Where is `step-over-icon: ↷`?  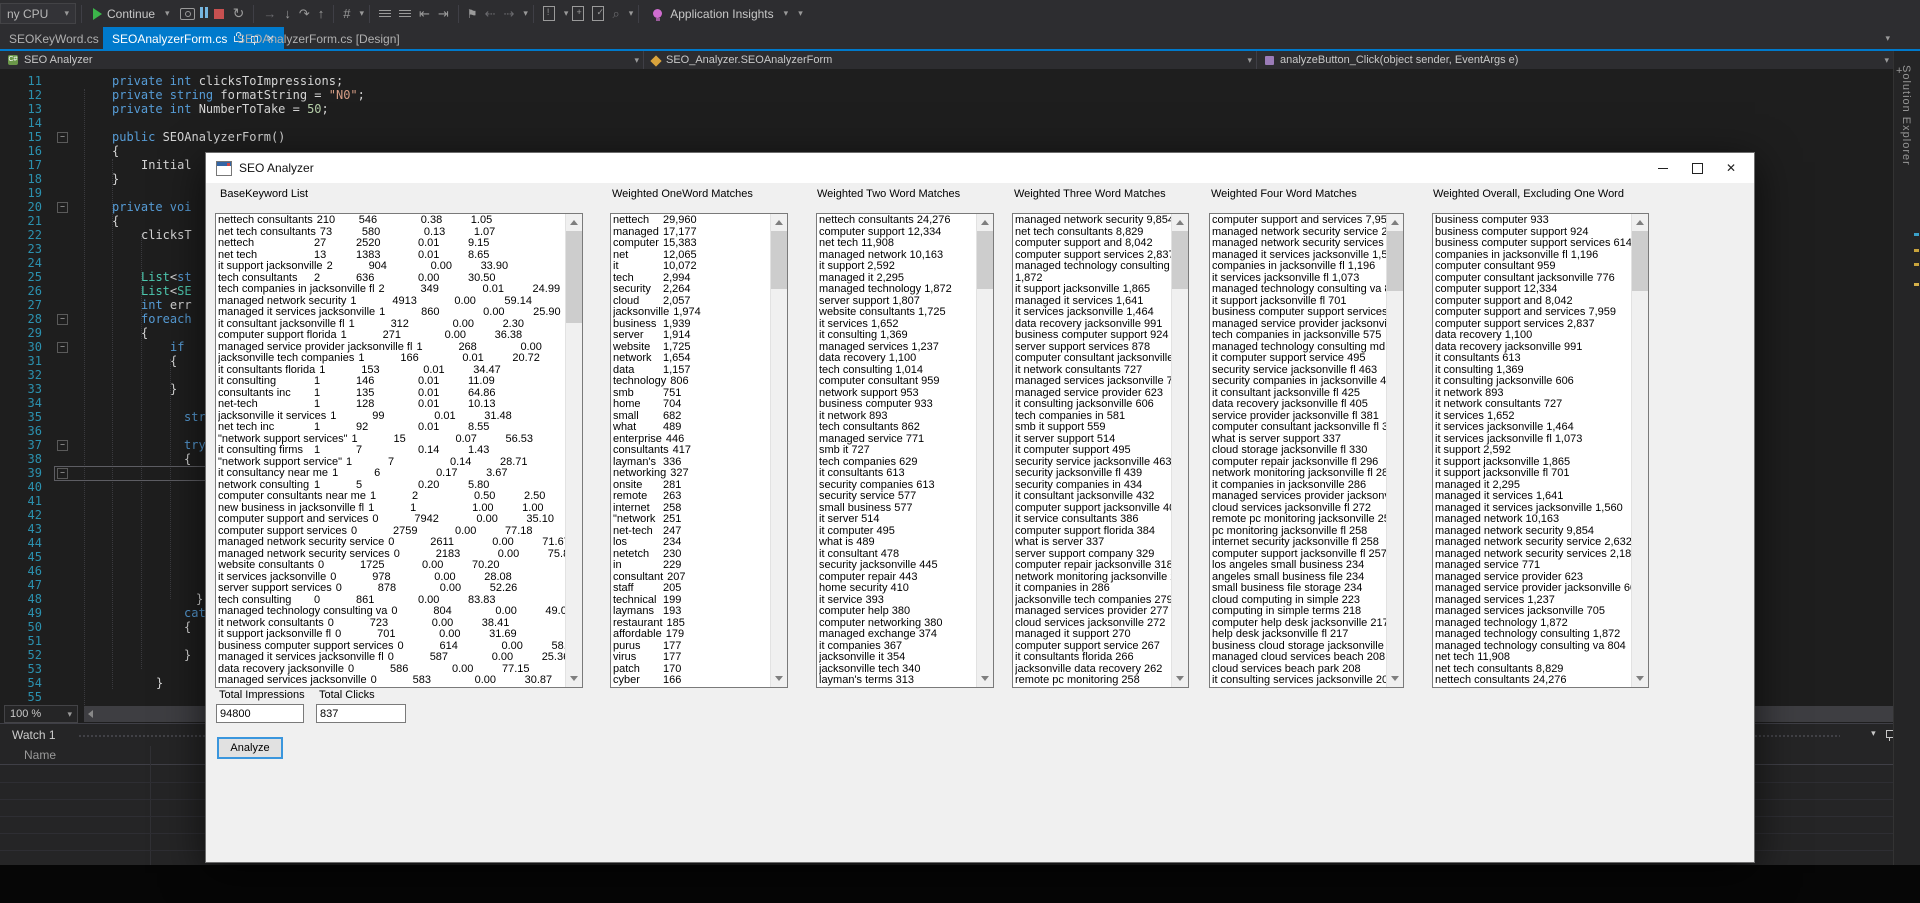
step-over-icon: ↷ is located at coordinates (304, 13).